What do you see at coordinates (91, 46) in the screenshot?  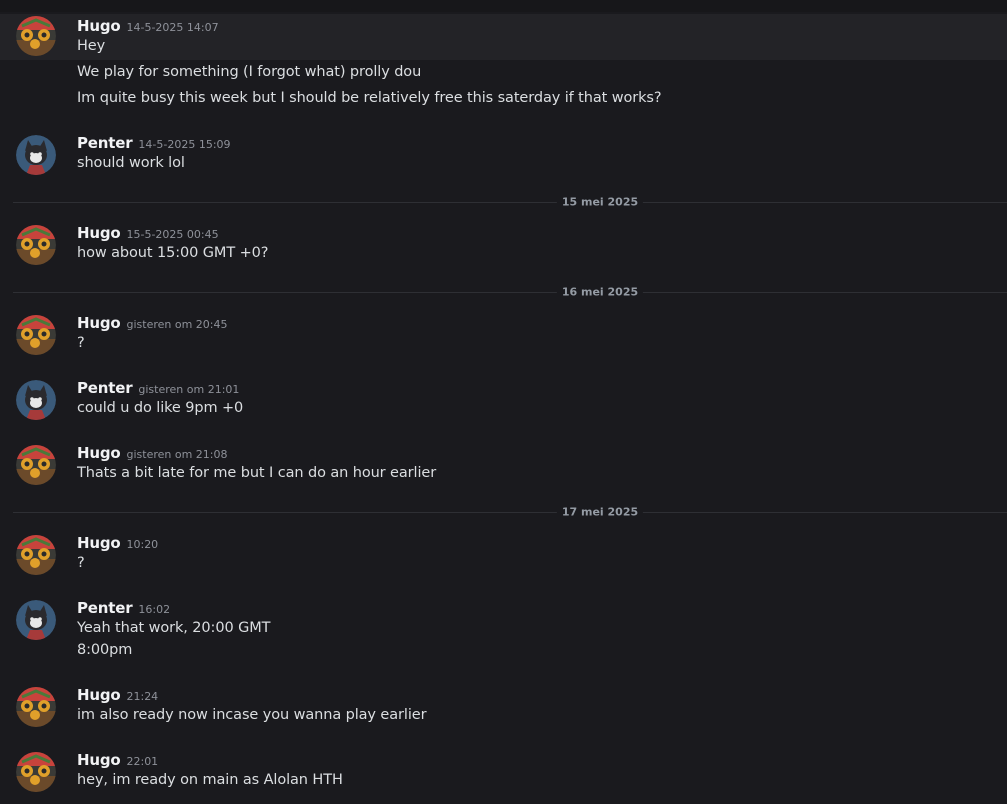 I see `message-text: Hey` at bounding box center [91, 46].